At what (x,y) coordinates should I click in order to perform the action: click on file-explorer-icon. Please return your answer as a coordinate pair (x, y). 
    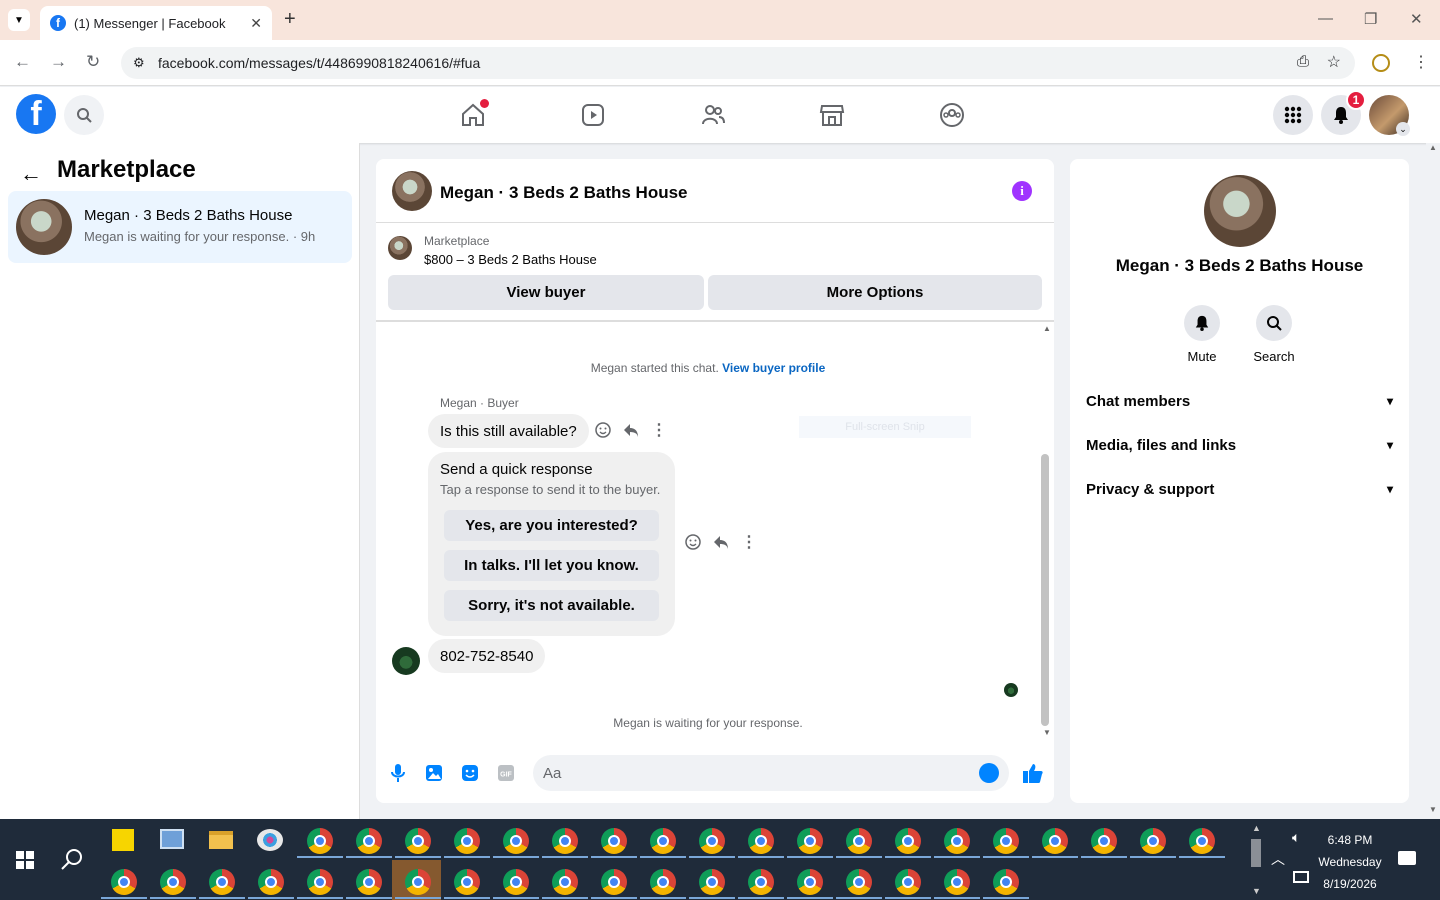
    Looking at the image, I should click on (221, 840).